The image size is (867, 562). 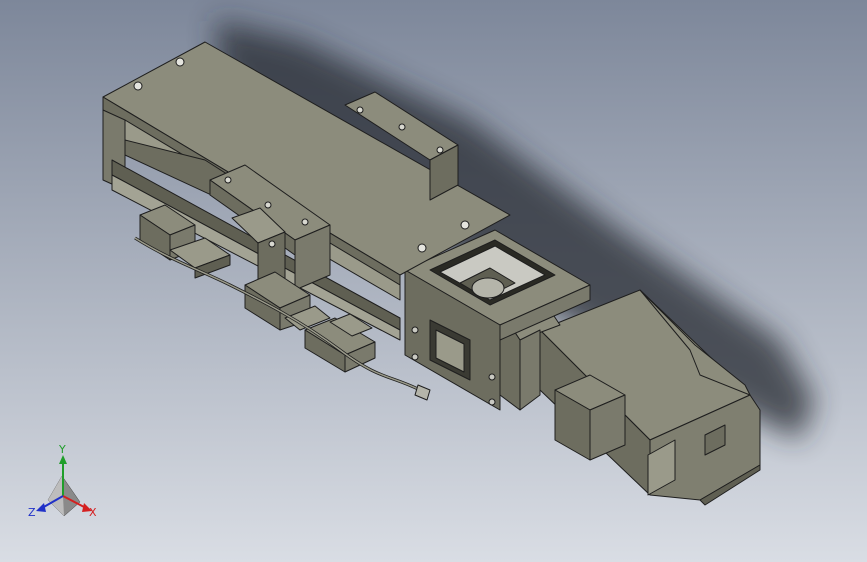 I want to click on coupling-hub, so click(x=488, y=288).